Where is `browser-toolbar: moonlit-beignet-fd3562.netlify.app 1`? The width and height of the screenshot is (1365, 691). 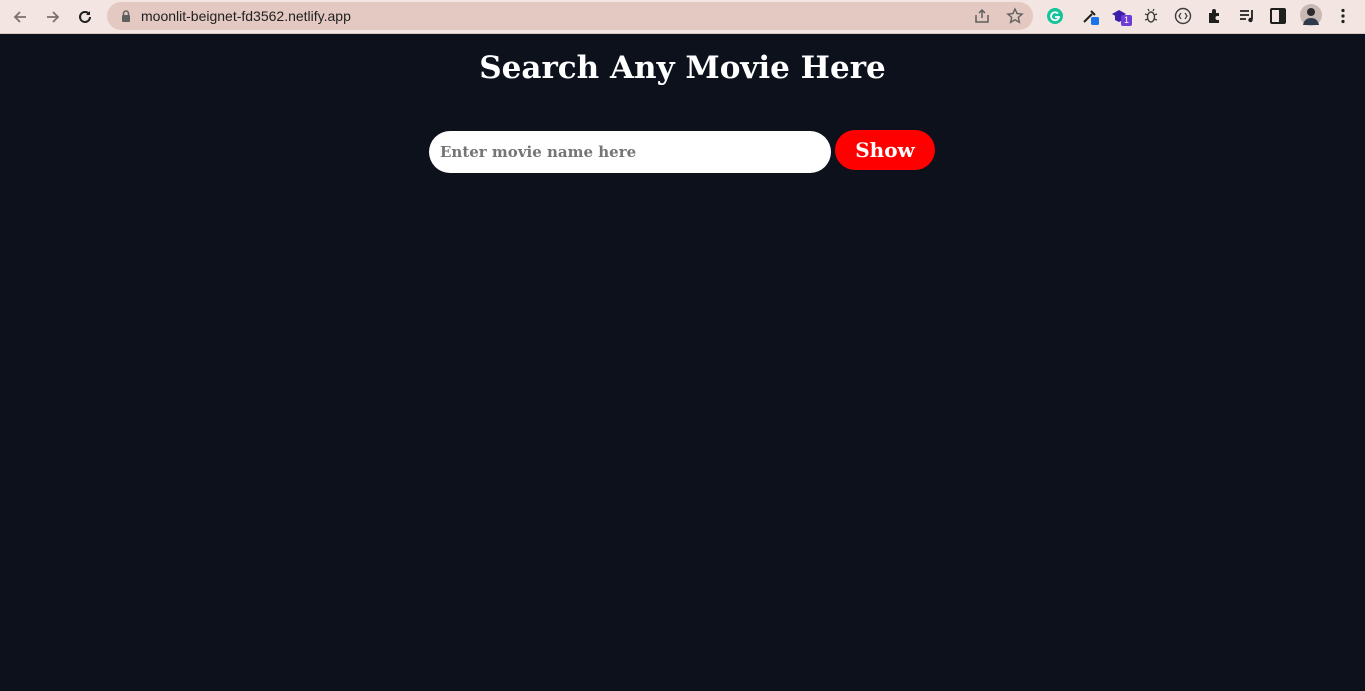
browser-toolbar: moonlit-beignet-fd3562.netlify.app 1 is located at coordinates (682, 17).